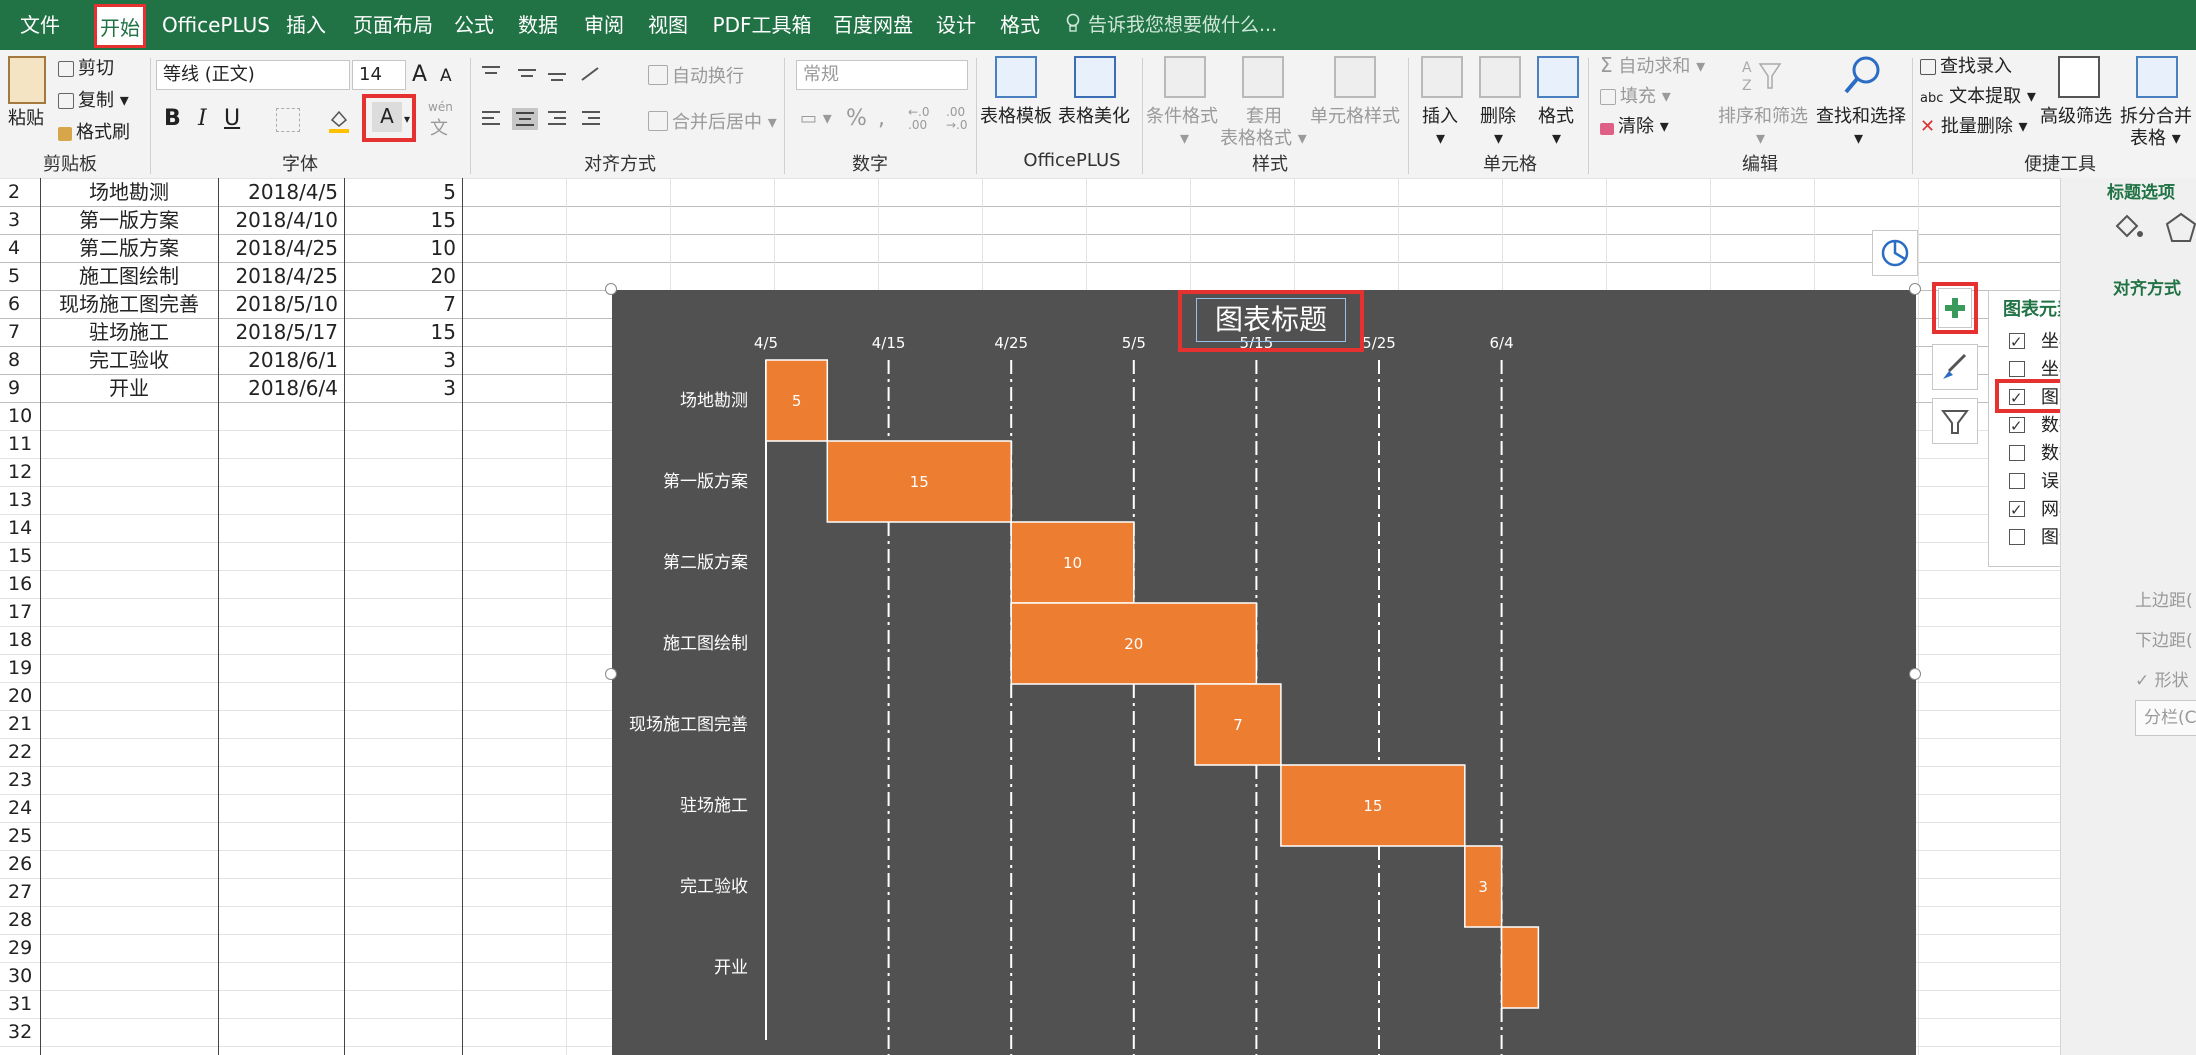  I want to click on tab-pdf-tools: PDF工具箱, so click(762, 25).